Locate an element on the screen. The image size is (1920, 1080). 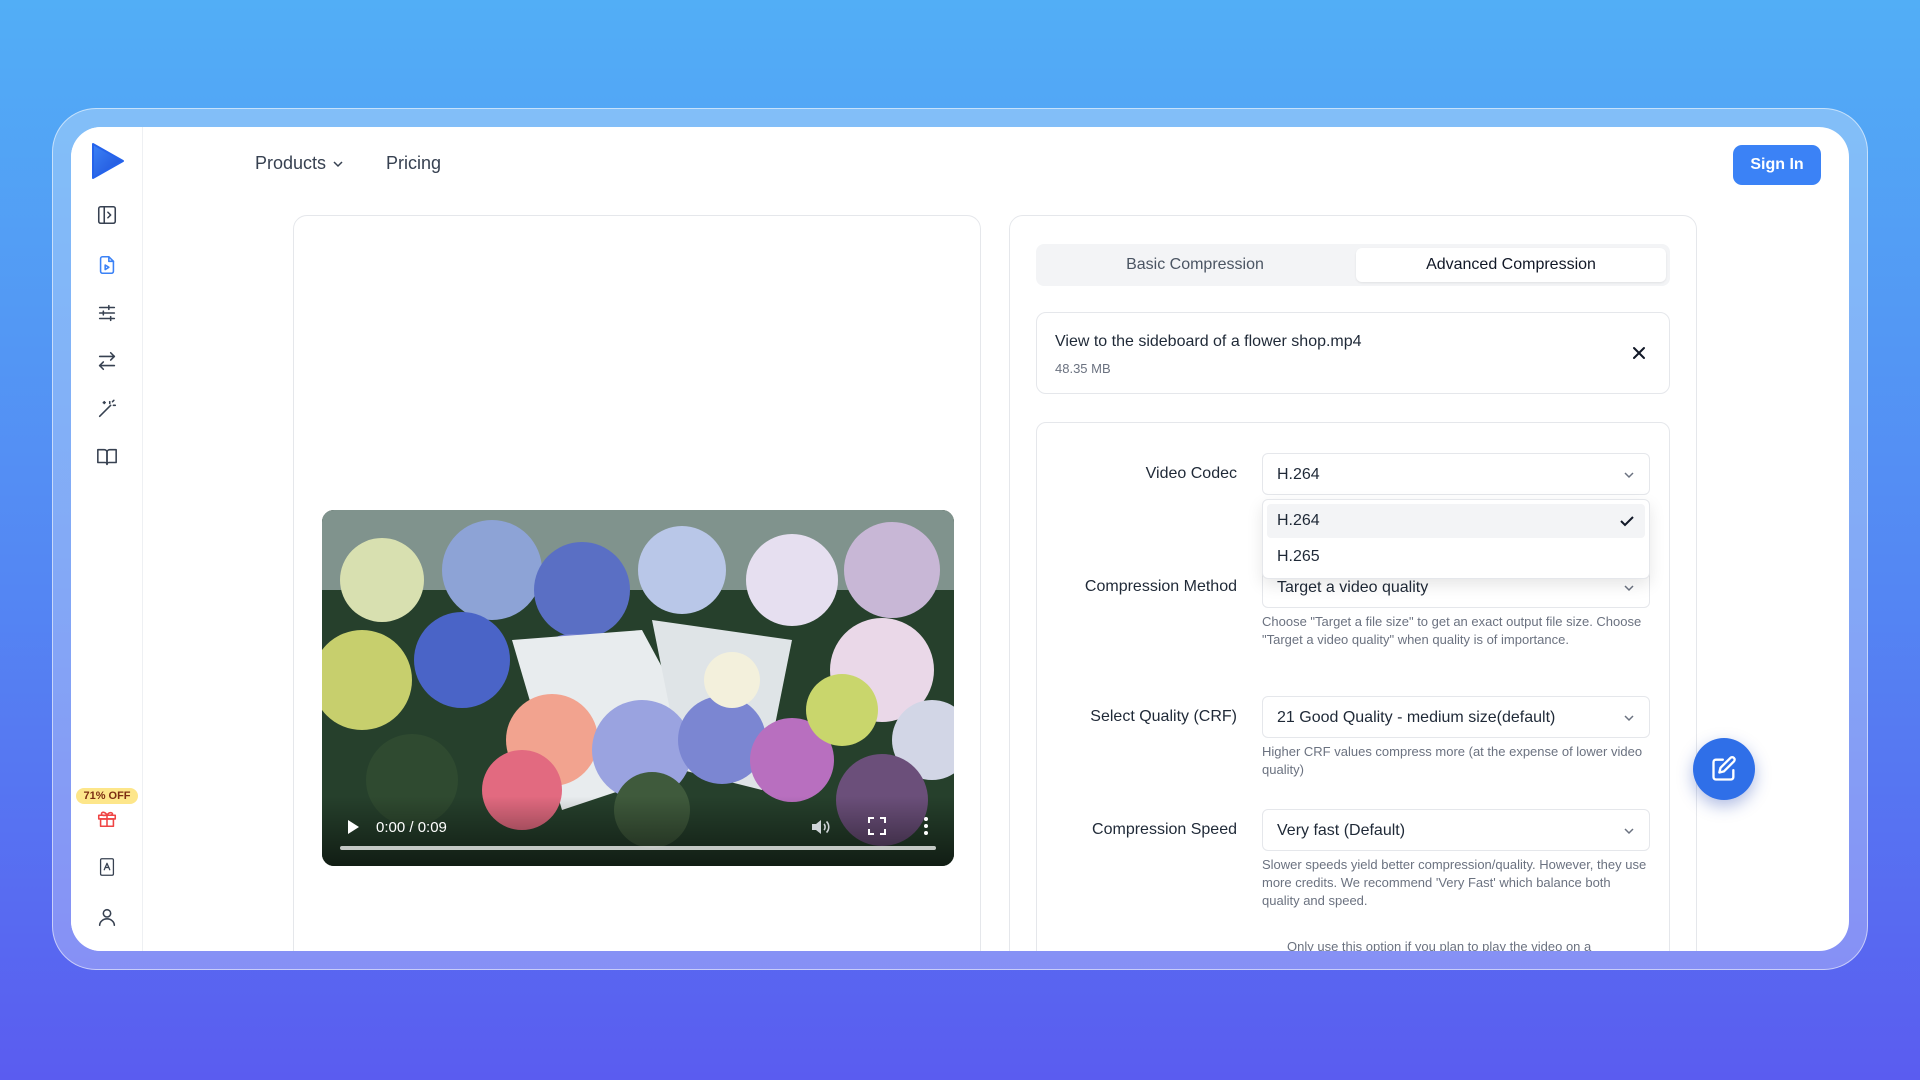
discount-badge: 71% OFF is located at coordinates (107, 796).